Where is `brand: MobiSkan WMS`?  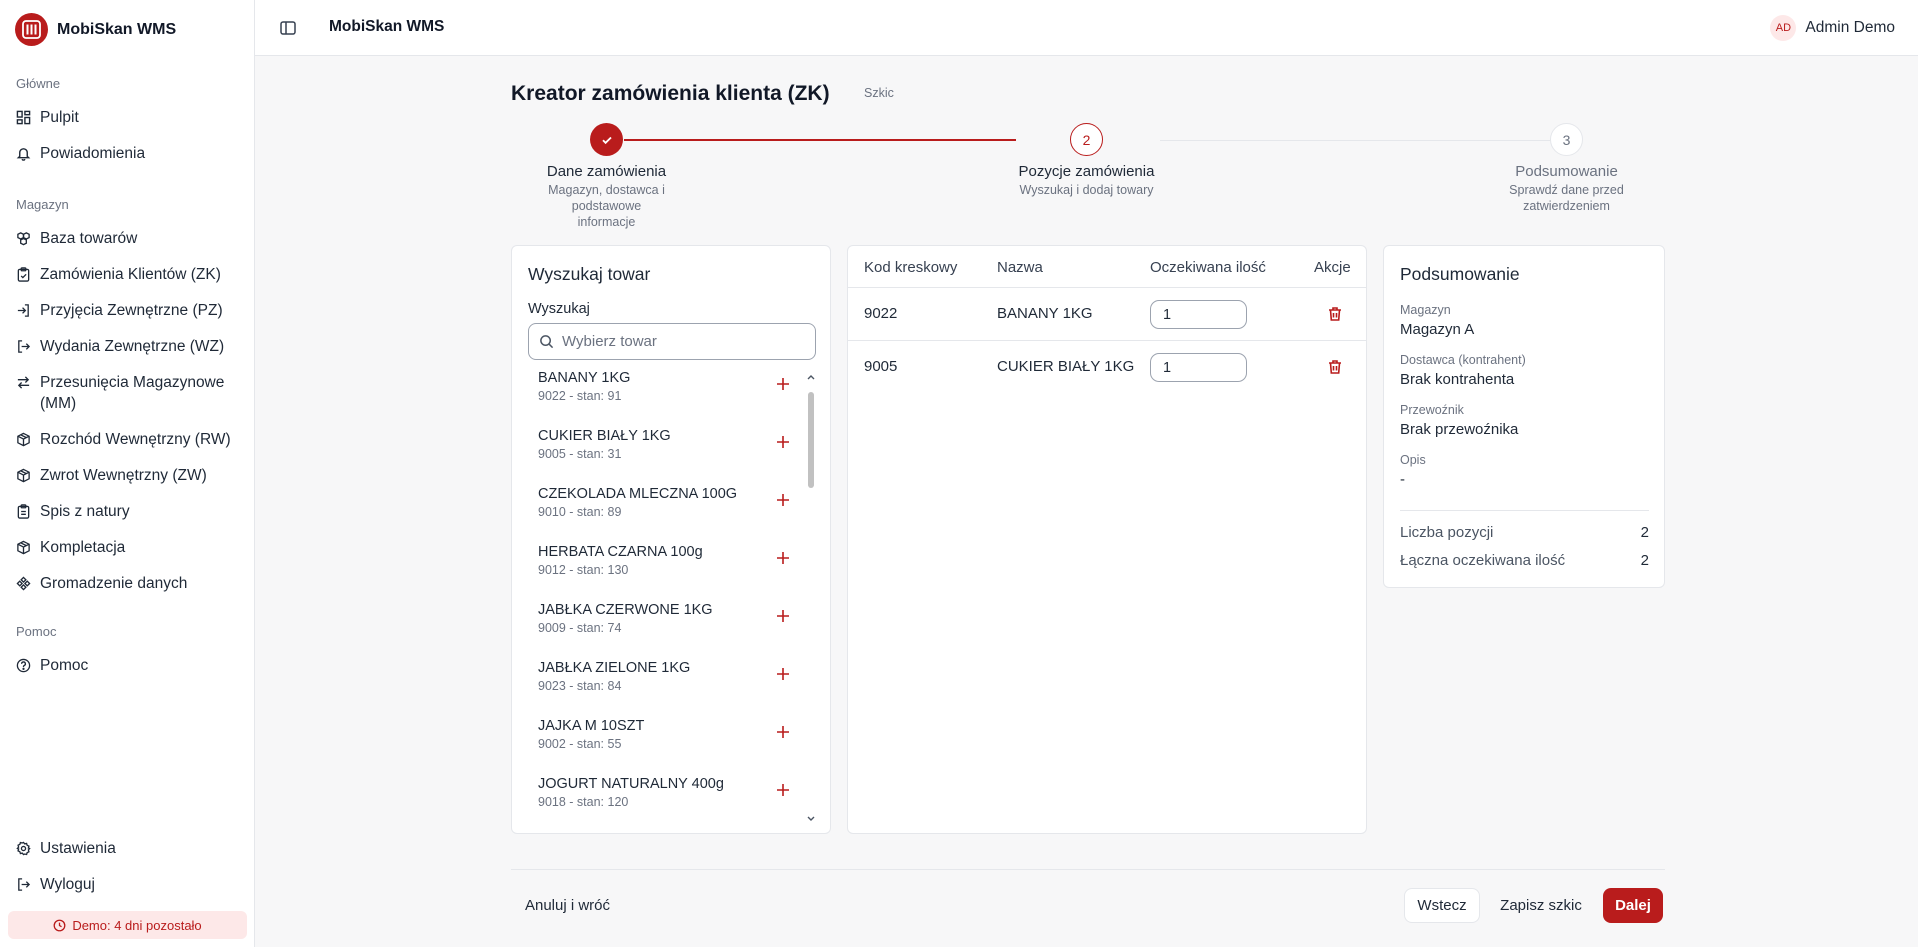
brand: MobiSkan WMS is located at coordinates (95, 29).